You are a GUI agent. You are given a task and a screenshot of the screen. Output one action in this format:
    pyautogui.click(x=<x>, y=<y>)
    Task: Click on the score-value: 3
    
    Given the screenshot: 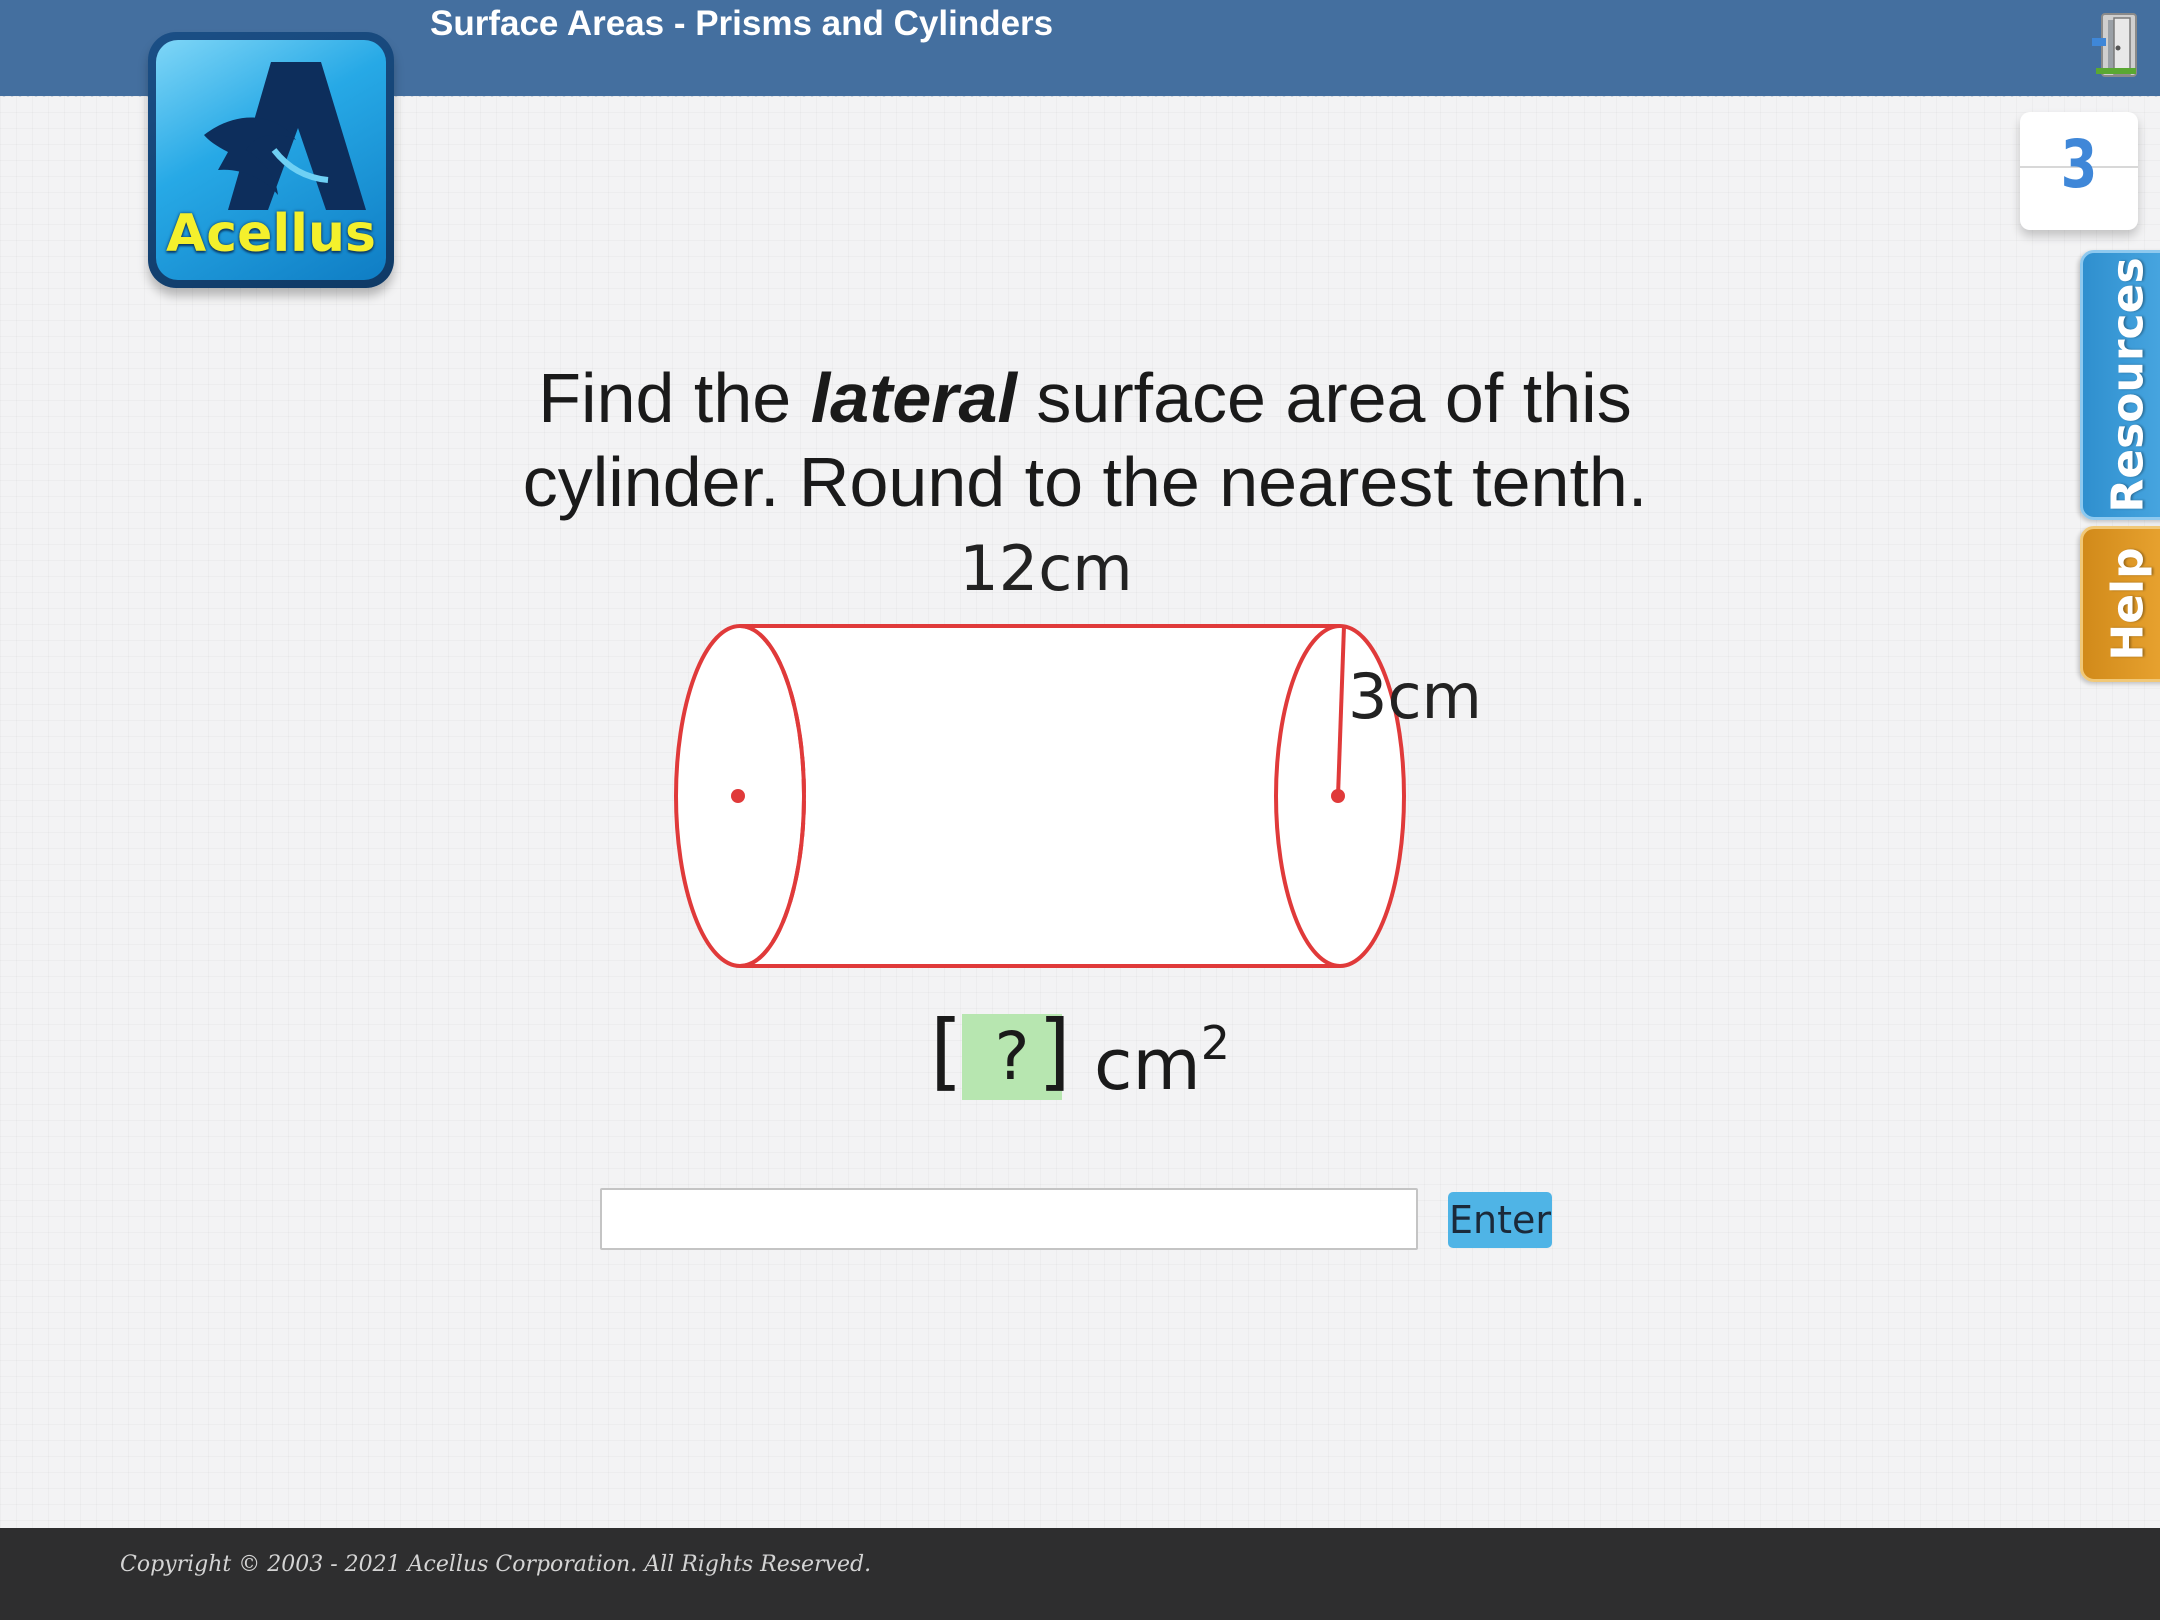 What is the action you would take?
    pyautogui.click(x=2079, y=164)
    